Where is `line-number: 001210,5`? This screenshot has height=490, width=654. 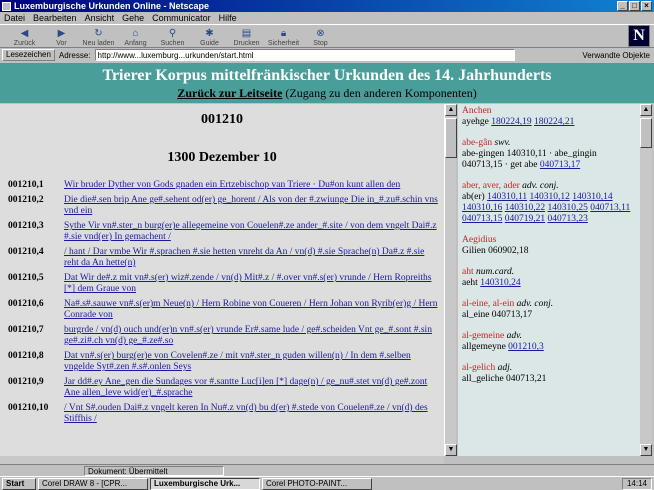 line-number: 001210,5 is located at coordinates (26, 278).